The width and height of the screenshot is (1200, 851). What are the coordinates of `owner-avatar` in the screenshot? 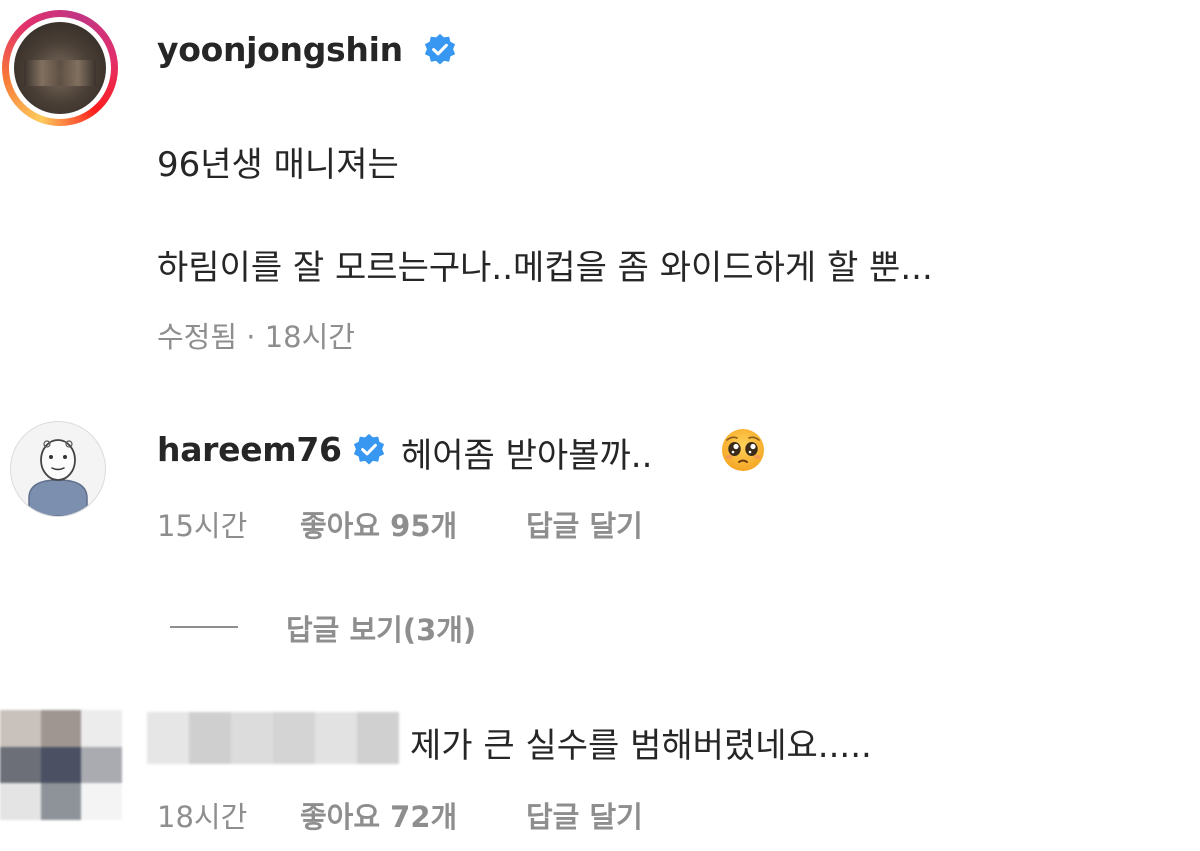 It's located at (60, 68).